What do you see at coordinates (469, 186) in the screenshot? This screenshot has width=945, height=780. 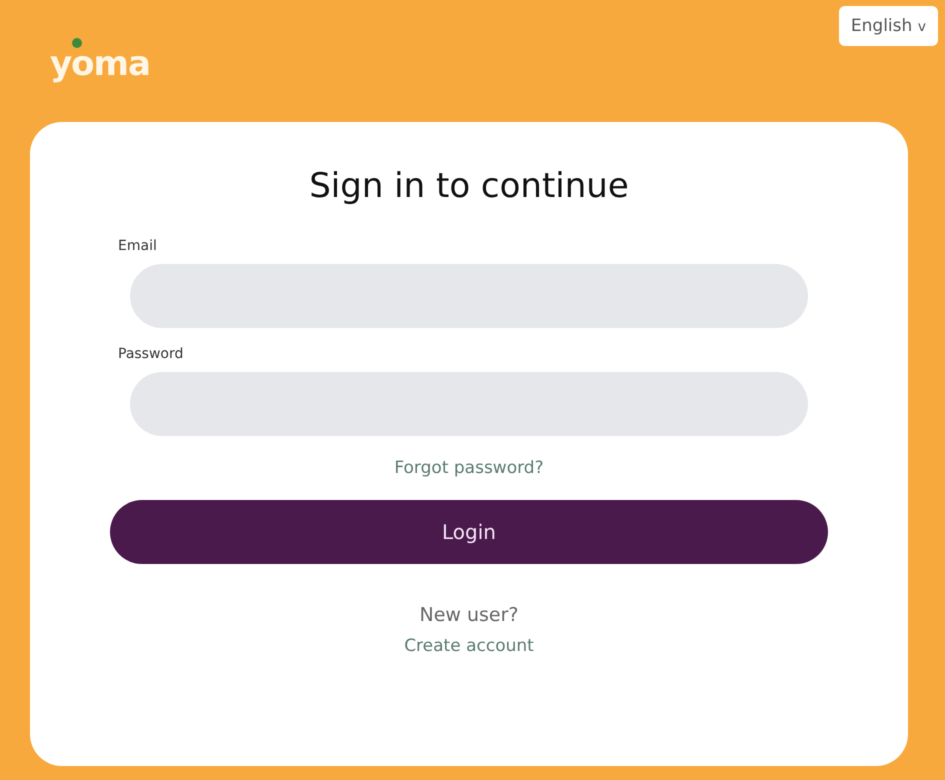 I see `page-title: Sign in to continue` at bounding box center [469, 186].